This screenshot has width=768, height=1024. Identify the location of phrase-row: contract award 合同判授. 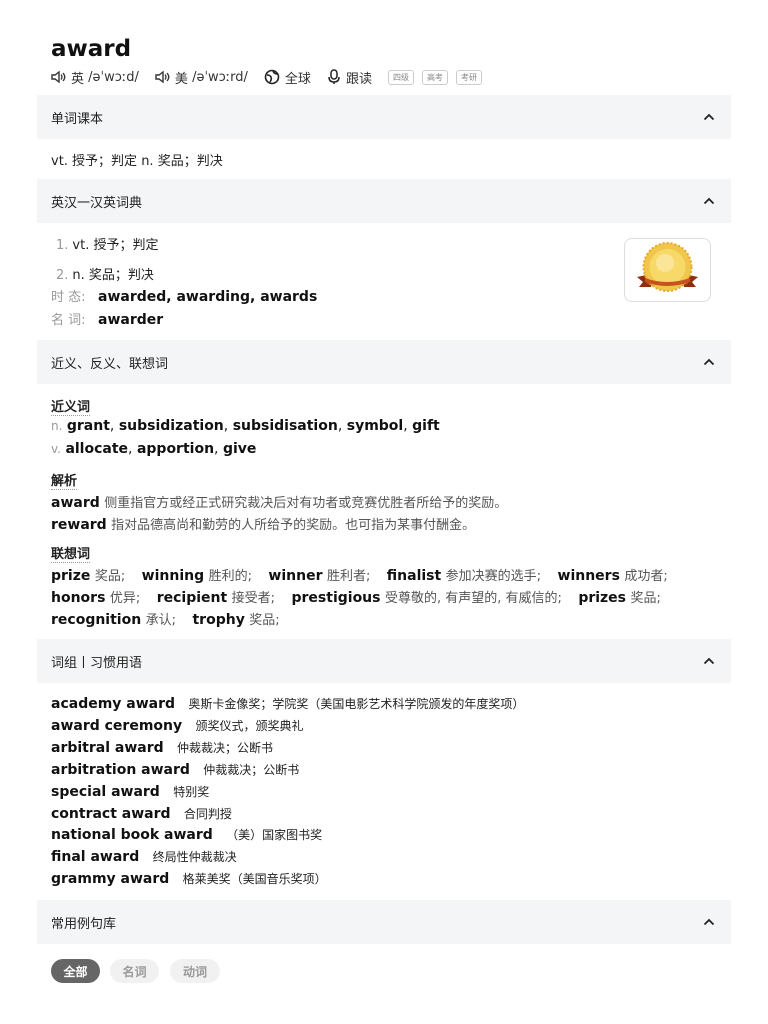
(141, 814).